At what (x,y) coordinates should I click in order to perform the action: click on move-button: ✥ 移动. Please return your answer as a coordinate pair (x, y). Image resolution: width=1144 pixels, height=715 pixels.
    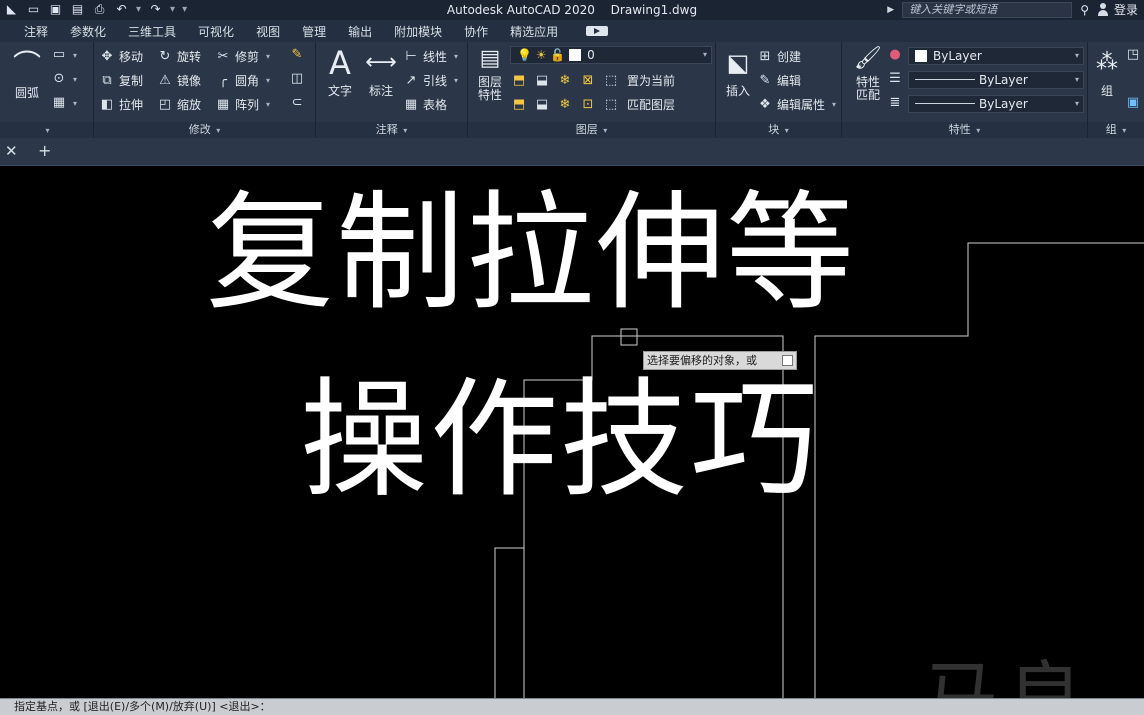
    Looking at the image, I should click on (121, 56).